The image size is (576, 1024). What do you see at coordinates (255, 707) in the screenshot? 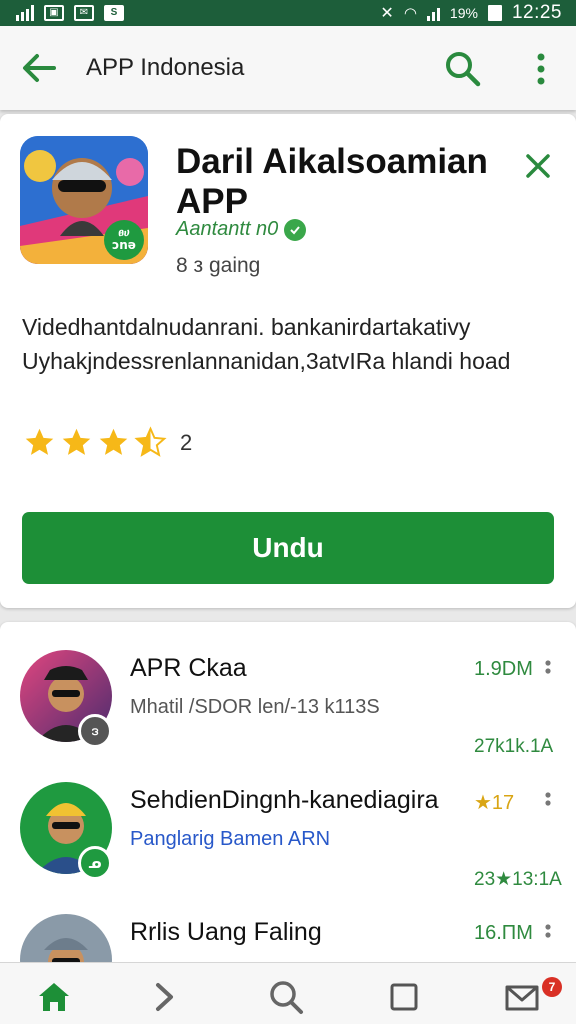
I see `list-item-subtitle: Mhatil /SDOR len/-13 k113S` at bounding box center [255, 707].